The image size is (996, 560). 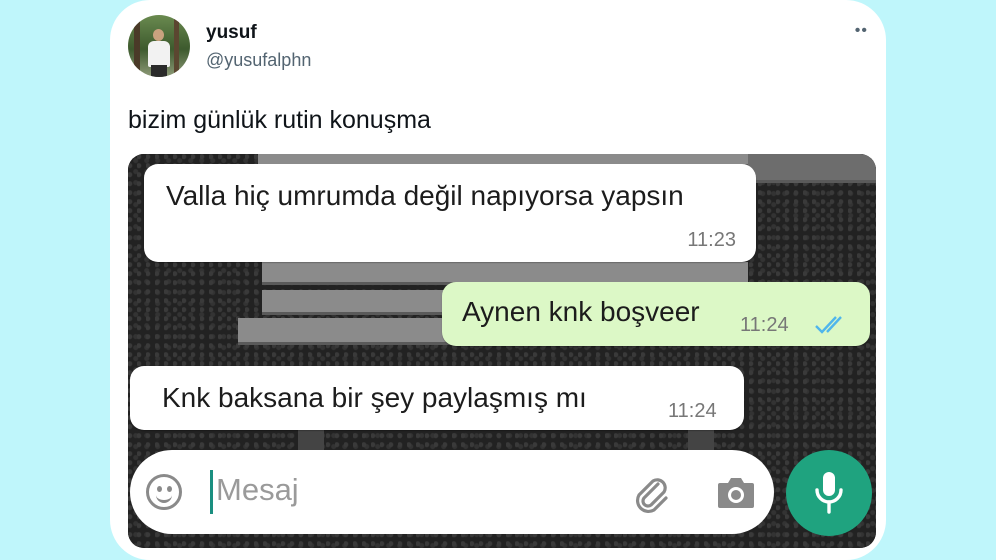 I want to click on emoji-mouth, so click(x=164, y=497).